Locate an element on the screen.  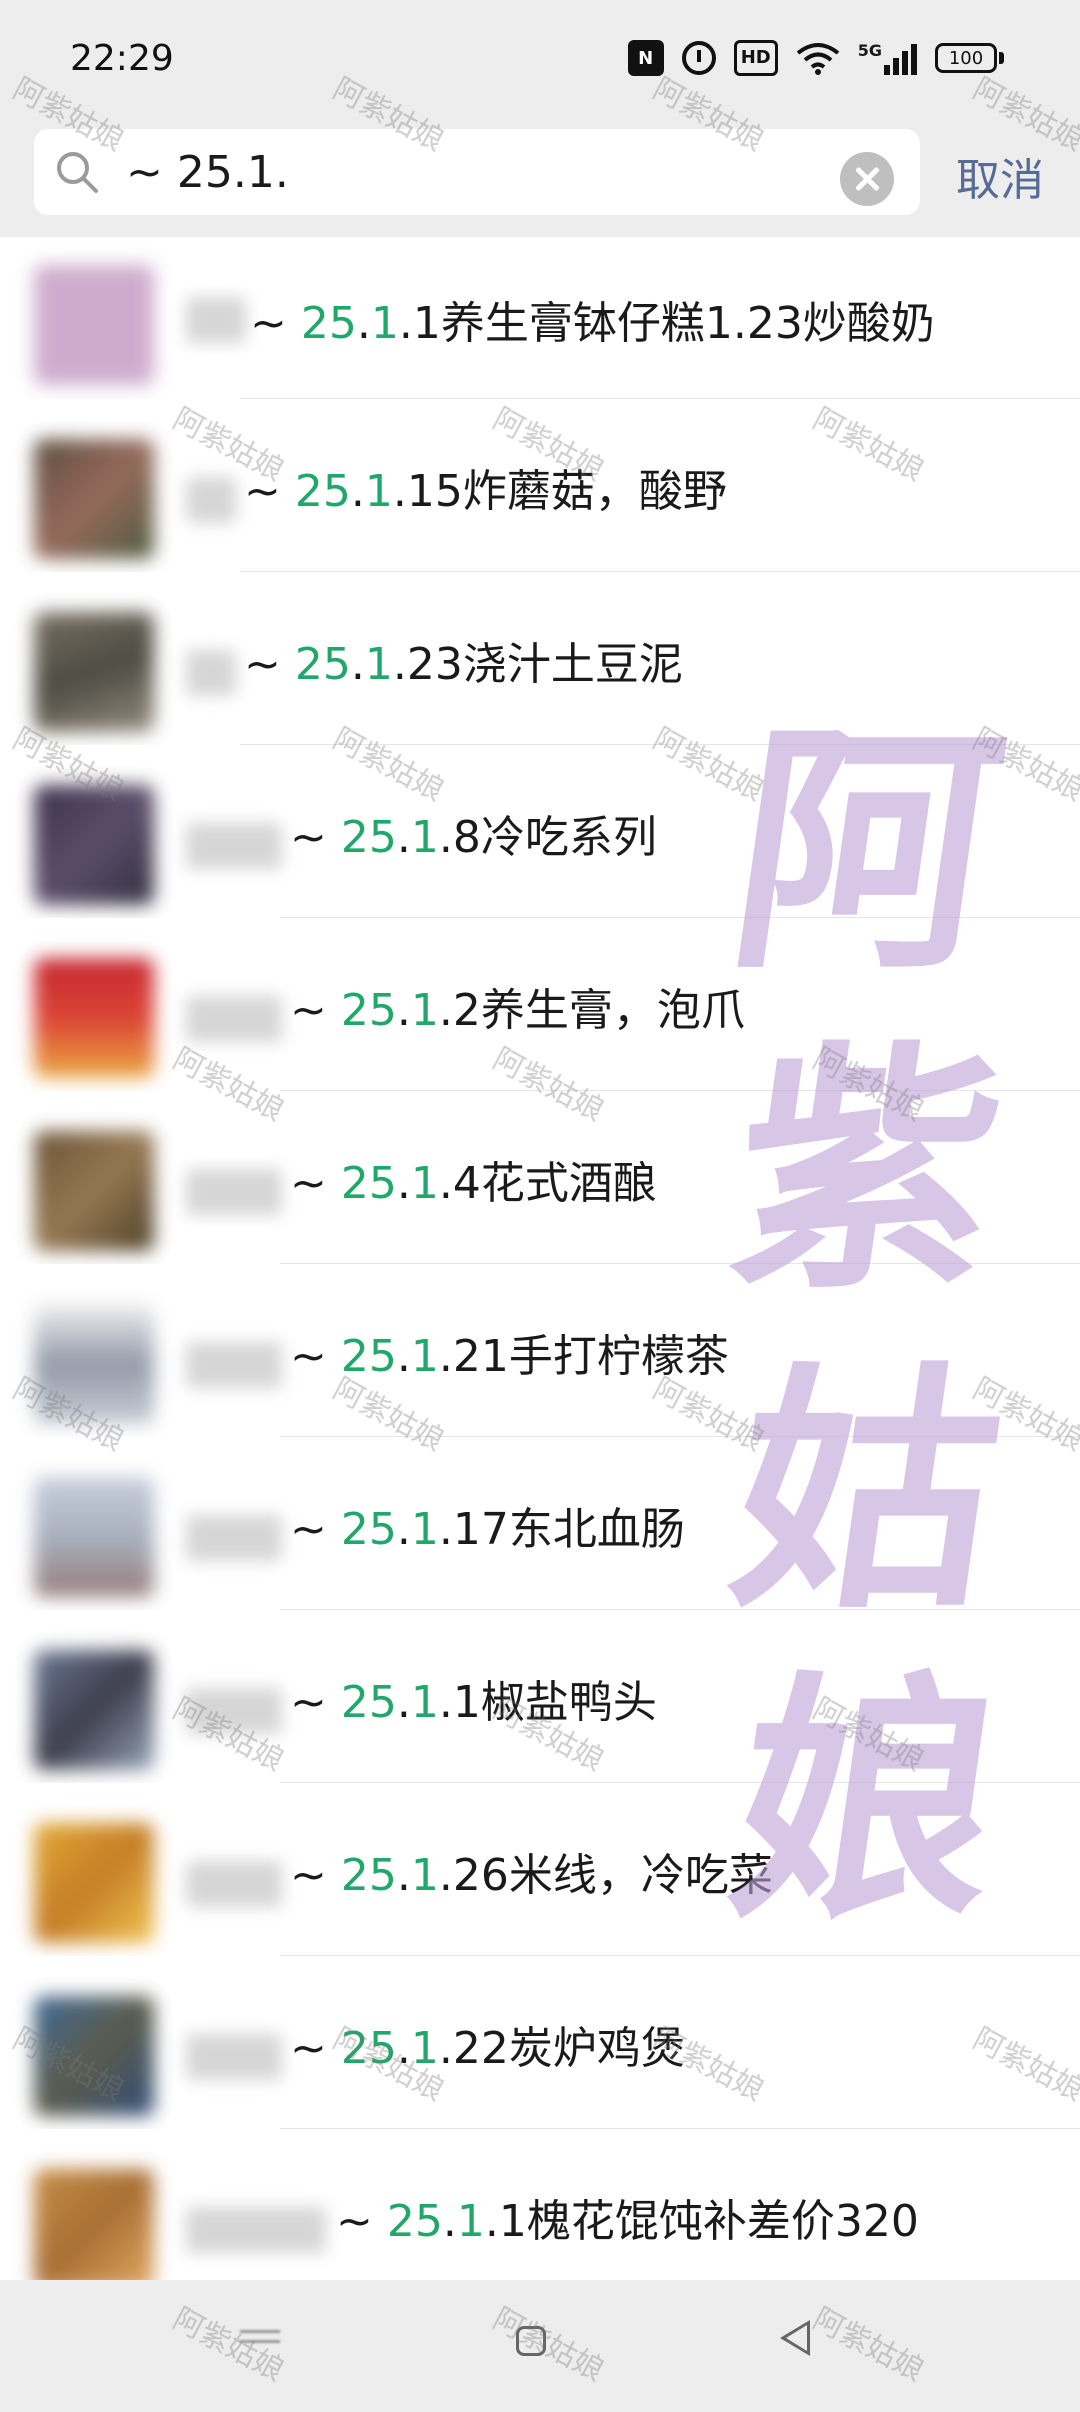
nfc-icon: N is located at coordinates (645, 58).